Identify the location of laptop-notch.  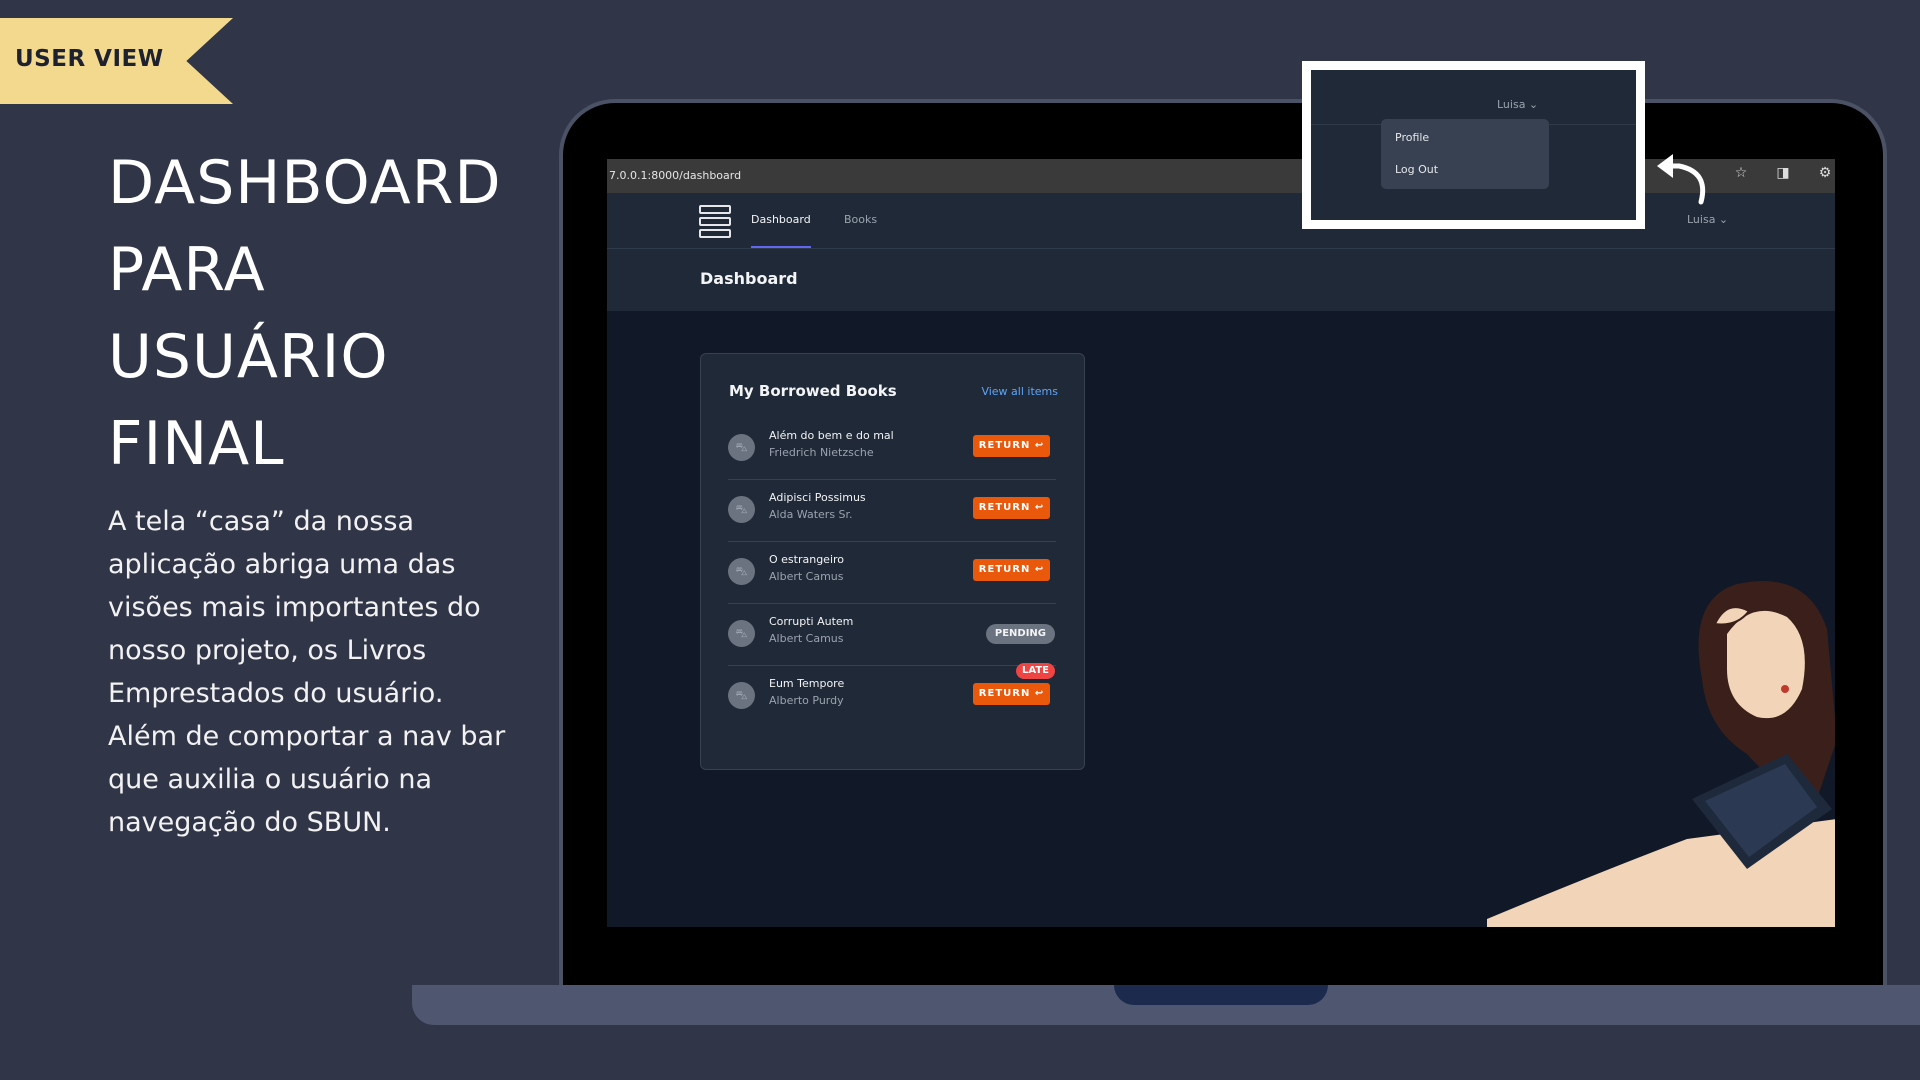
(1221, 995).